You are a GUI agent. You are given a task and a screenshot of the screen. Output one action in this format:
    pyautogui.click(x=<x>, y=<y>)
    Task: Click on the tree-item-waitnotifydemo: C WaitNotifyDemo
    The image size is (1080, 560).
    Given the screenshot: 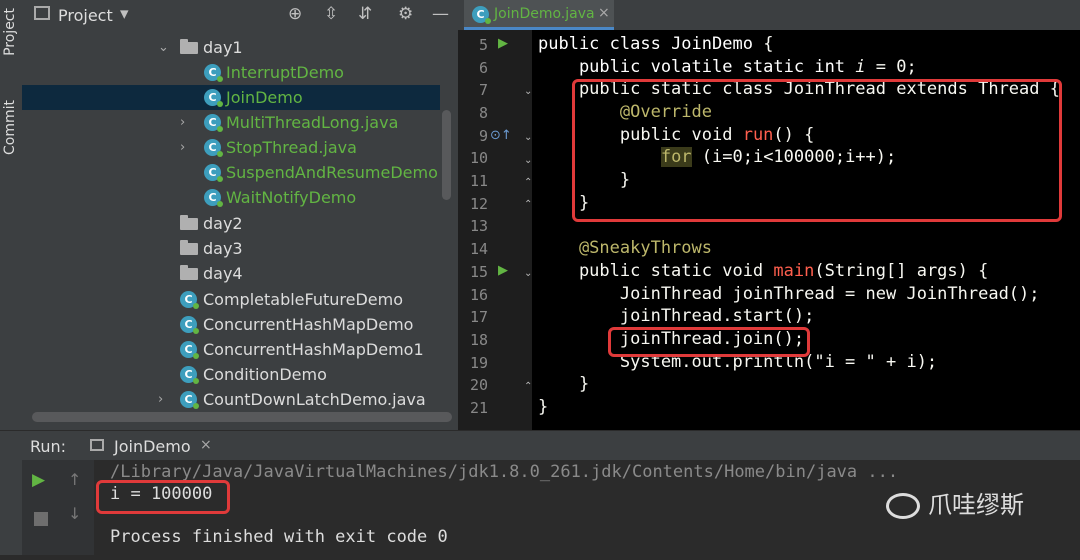 What is the action you would take?
    pyautogui.click(x=231, y=197)
    